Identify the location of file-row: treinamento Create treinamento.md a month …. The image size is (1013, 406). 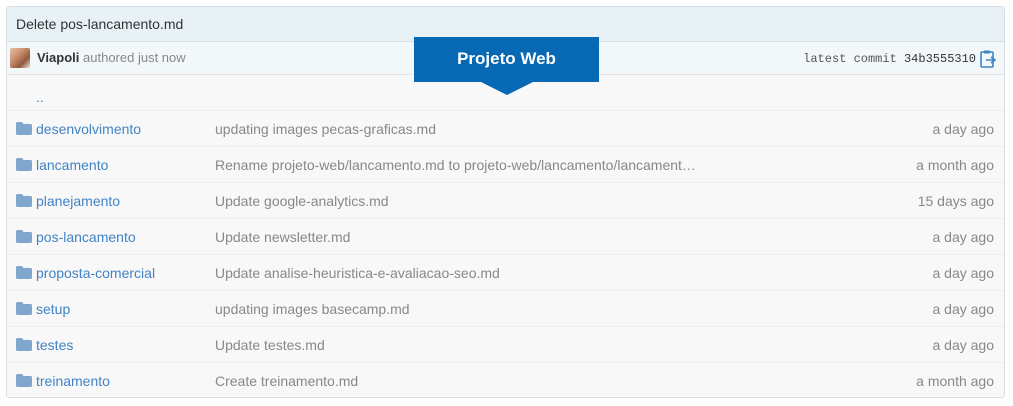
(505, 380).